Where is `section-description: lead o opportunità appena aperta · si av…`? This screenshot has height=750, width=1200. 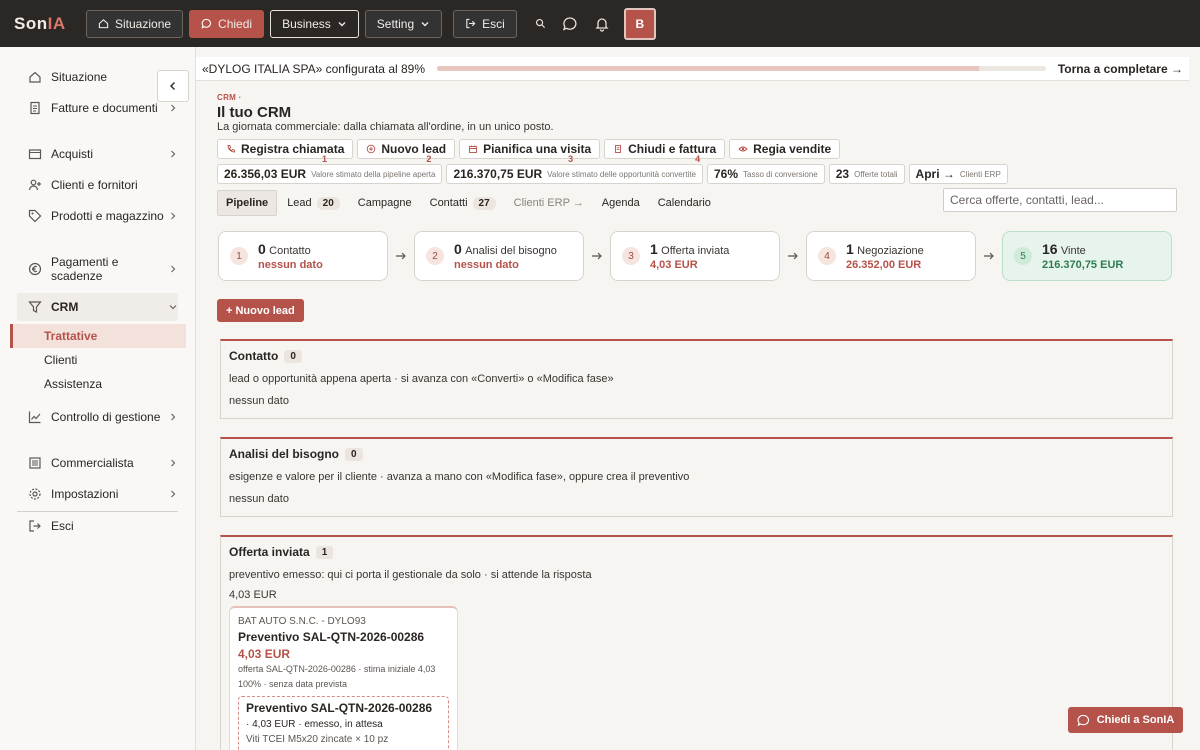
section-description: lead o opportunità appena aperta · si av… is located at coordinates (421, 379).